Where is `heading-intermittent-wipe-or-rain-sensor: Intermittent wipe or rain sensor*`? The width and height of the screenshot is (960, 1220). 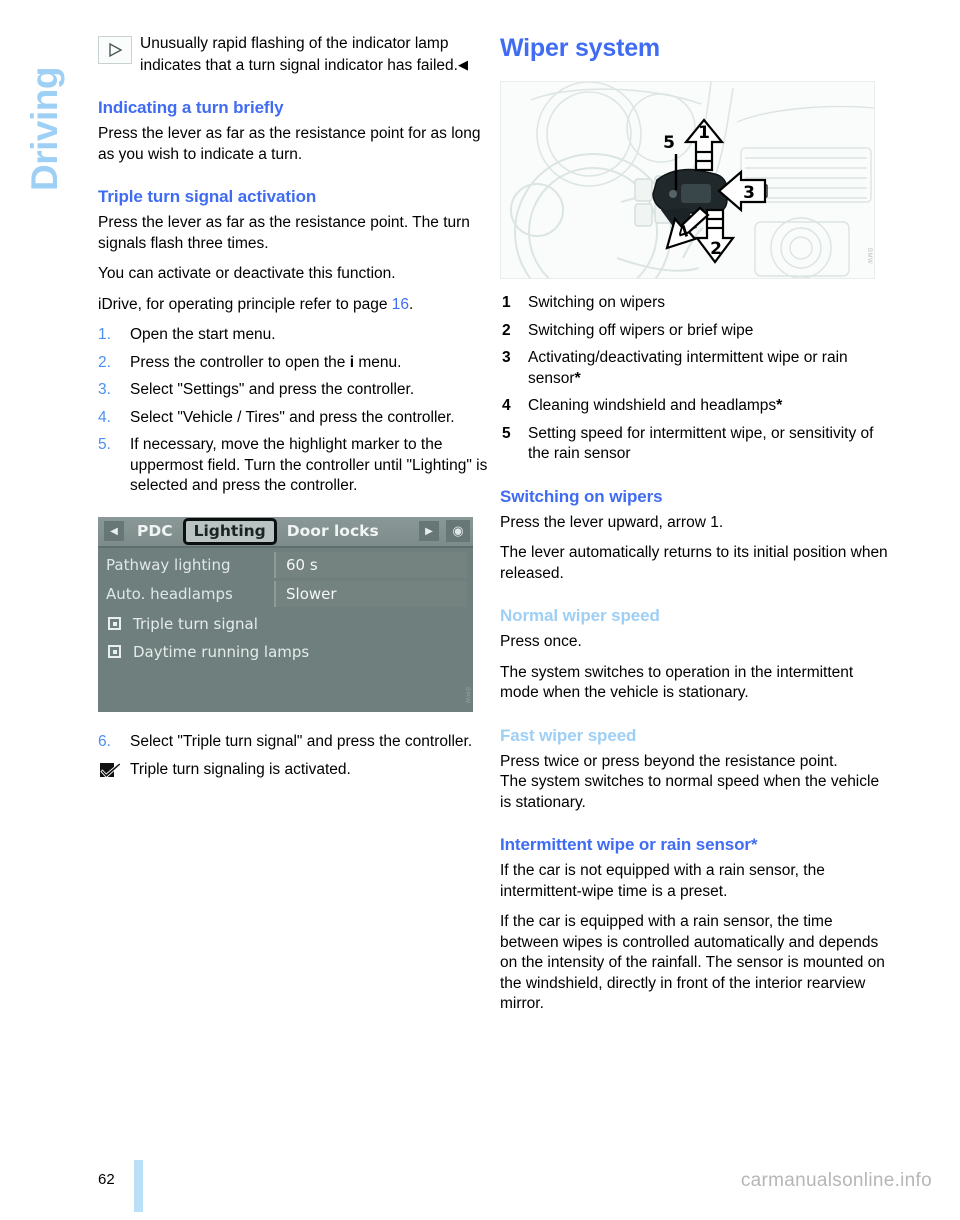
heading-intermittent-wipe-or-rain-sensor: Intermittent wipe or rain sensor* is located at coordinates (629, 844).